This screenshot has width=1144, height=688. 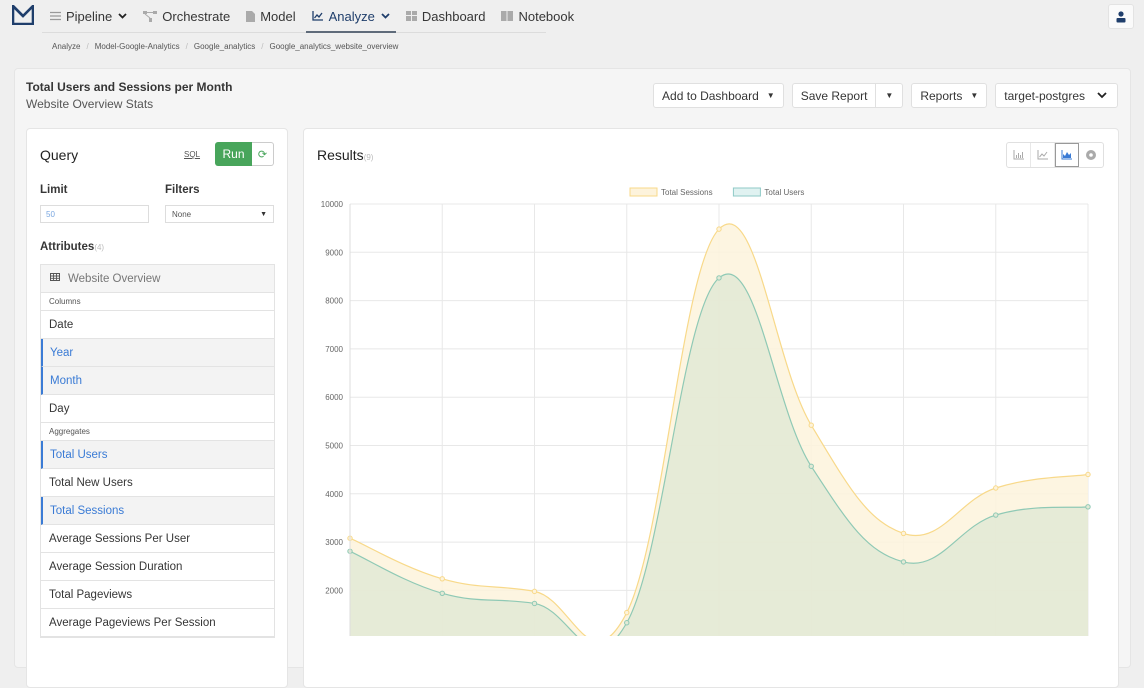 What do you see at coordinates (219, 214) in the screenshot?
I see `filters-select: None ▼` at bounding box center [219, 214].